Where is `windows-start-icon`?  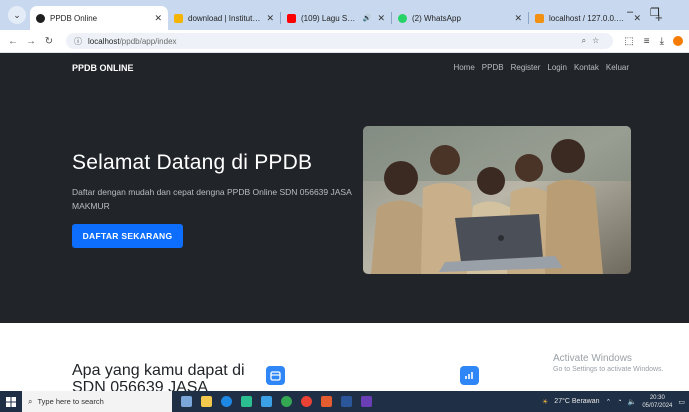 windows-start-icon is located at coordinates (11, 401).